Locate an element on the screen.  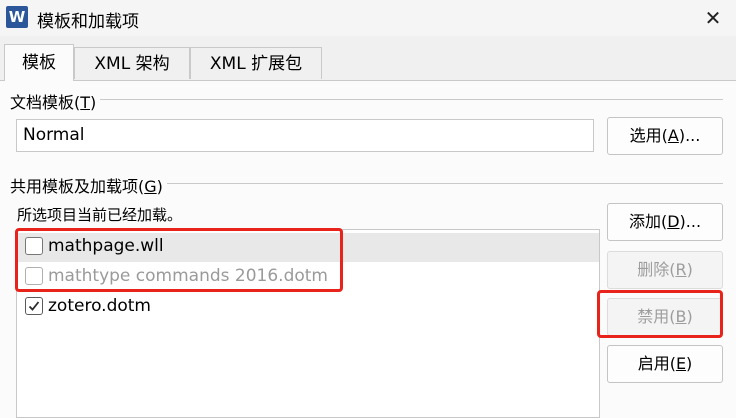
disable-button: 禁用(B) is located at coordinates (665, 317).